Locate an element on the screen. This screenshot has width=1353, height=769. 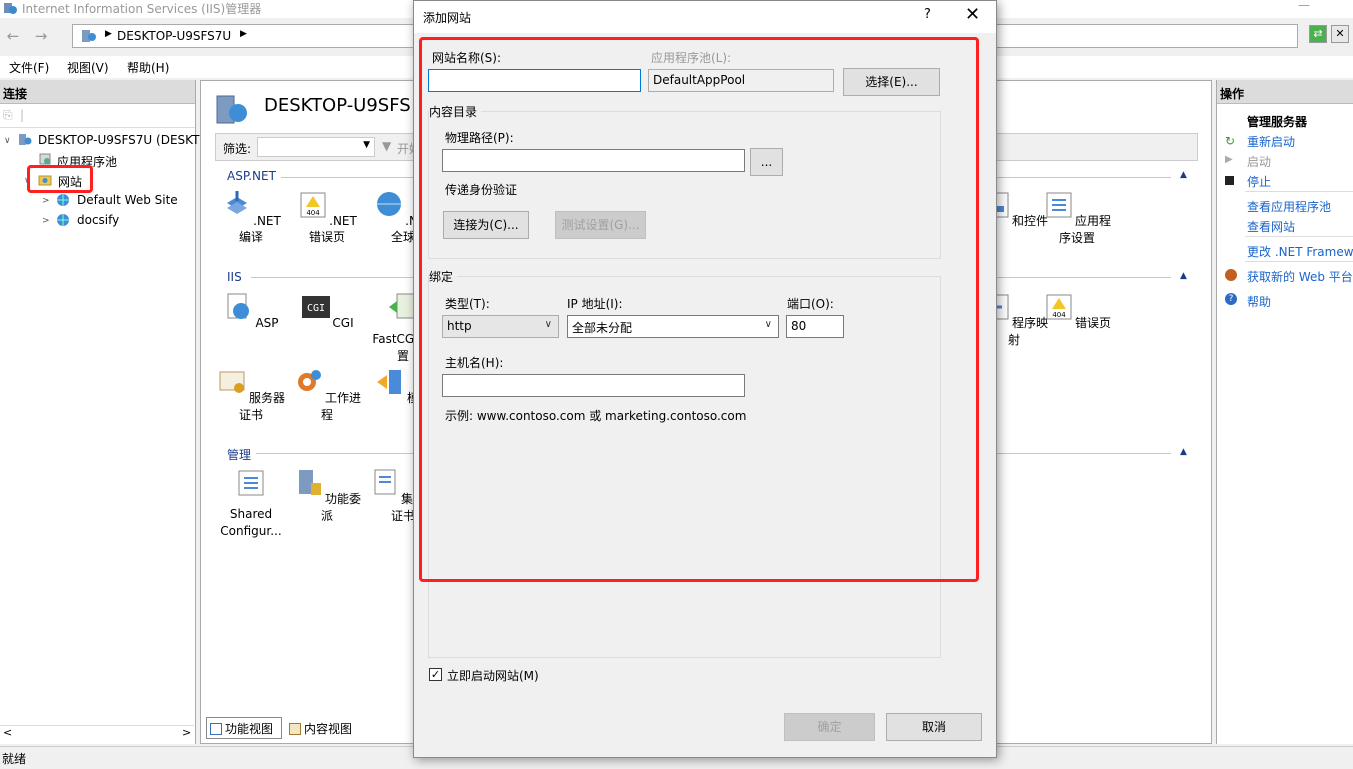
highlight-box-sites is located at coordinates (60, 179).